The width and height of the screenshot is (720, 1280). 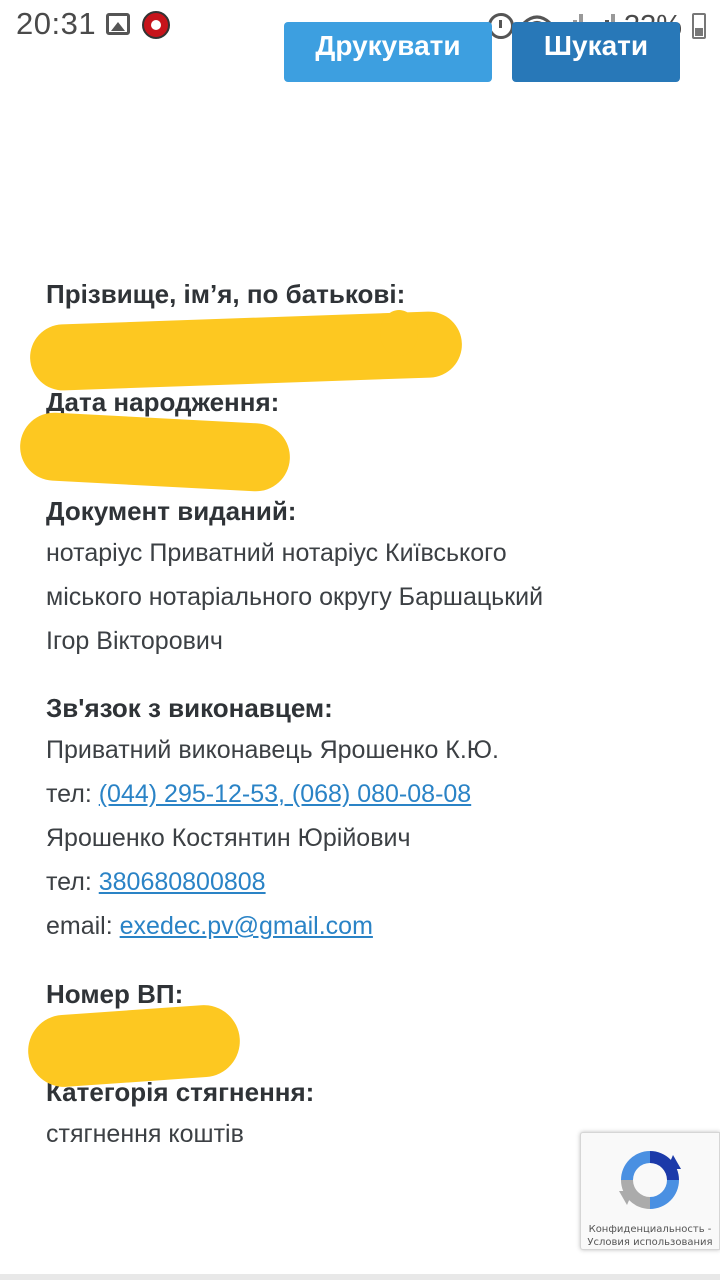 What do you see at coordinates (83, 926) in the screenshot?
I see `email-prefix: email:` at bounding box center [83, 926].